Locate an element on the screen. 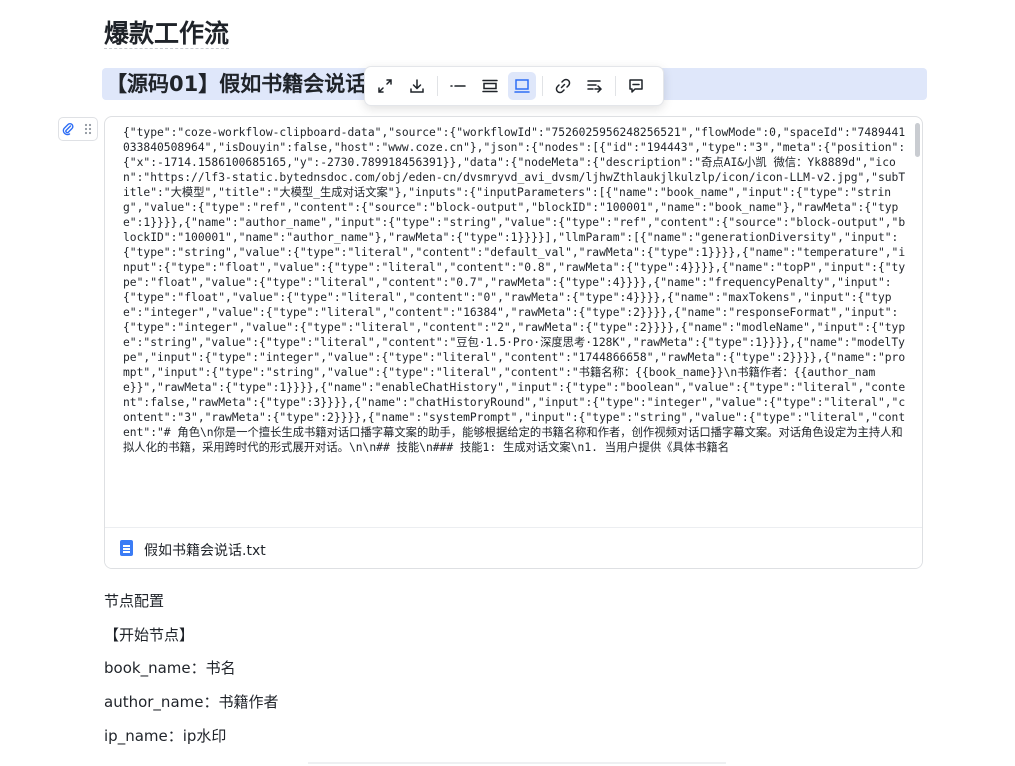  block-handle is located at coordinates (78, 129).